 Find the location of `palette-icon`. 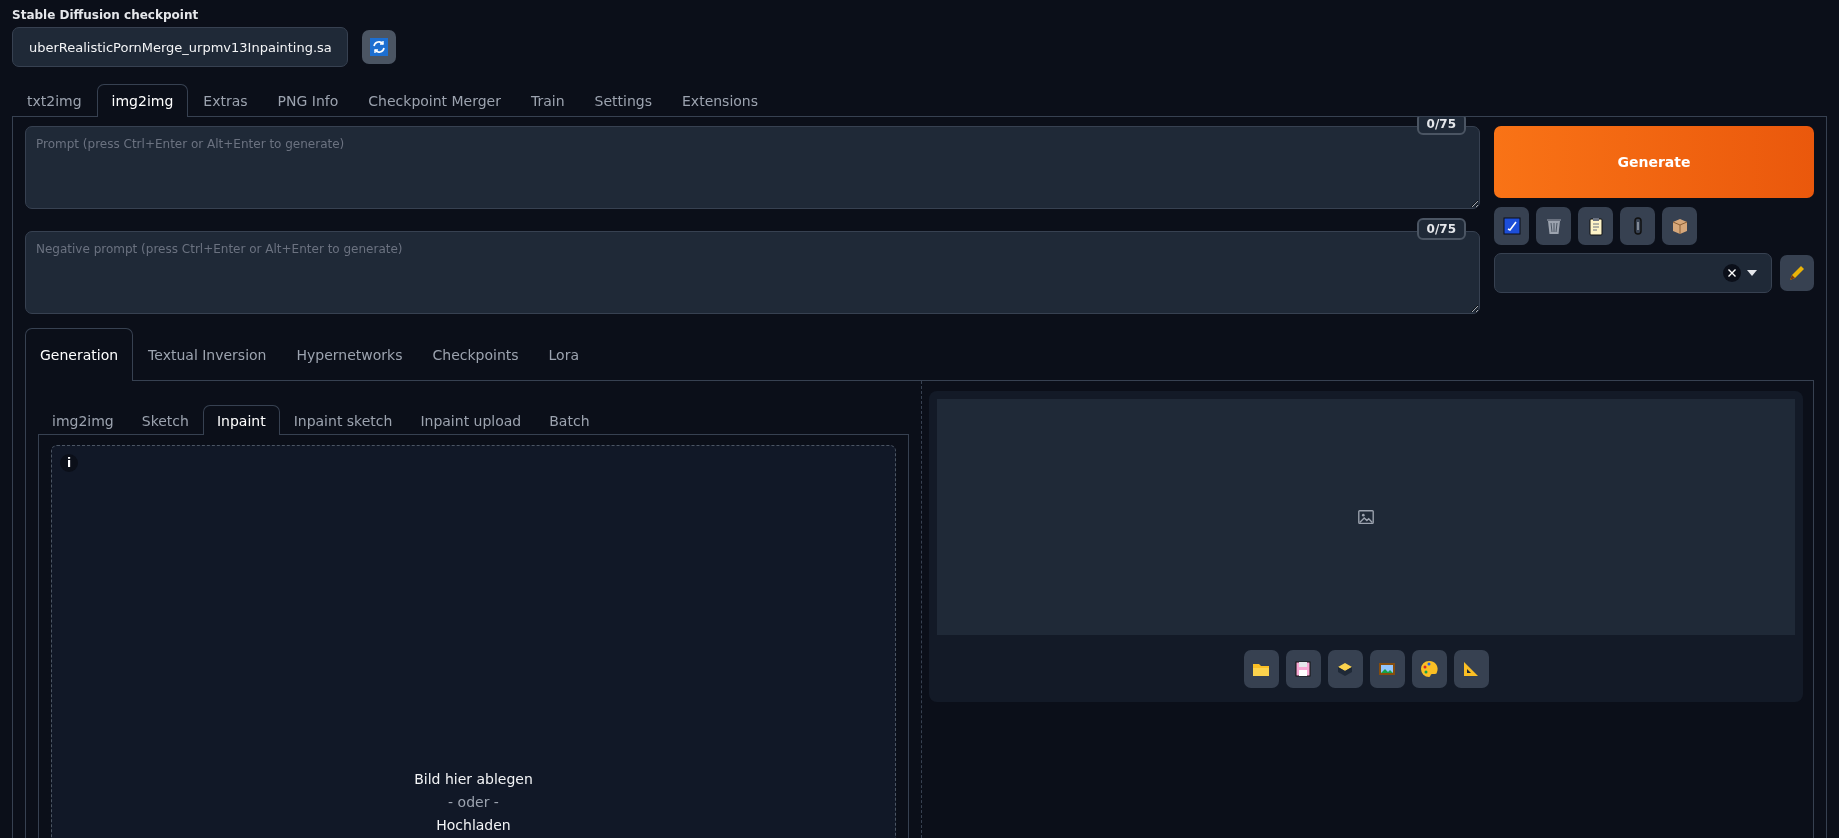

palette-icon is located at coordinates (1429, 669).